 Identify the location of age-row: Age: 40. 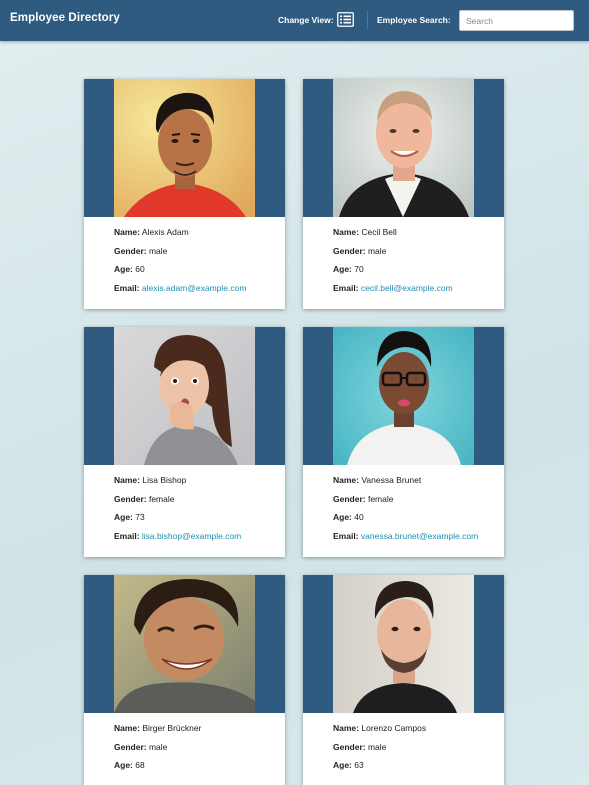
(405, 520).